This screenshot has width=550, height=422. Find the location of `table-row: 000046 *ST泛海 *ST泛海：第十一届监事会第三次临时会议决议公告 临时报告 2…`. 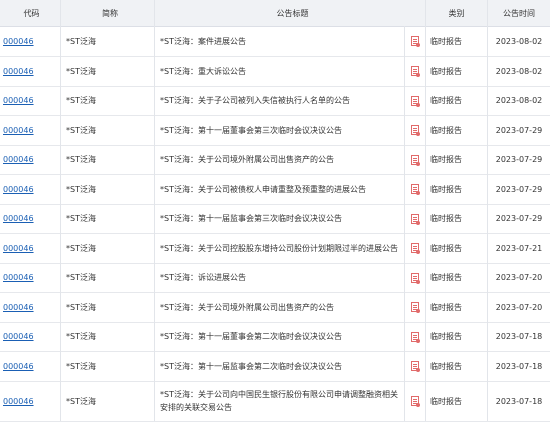

table-row: 000046 *ST泛海 *ST泛海：第十一届监事会第三次临时会议决议公告 临时报告 2… is located at coordinates (275, 219).